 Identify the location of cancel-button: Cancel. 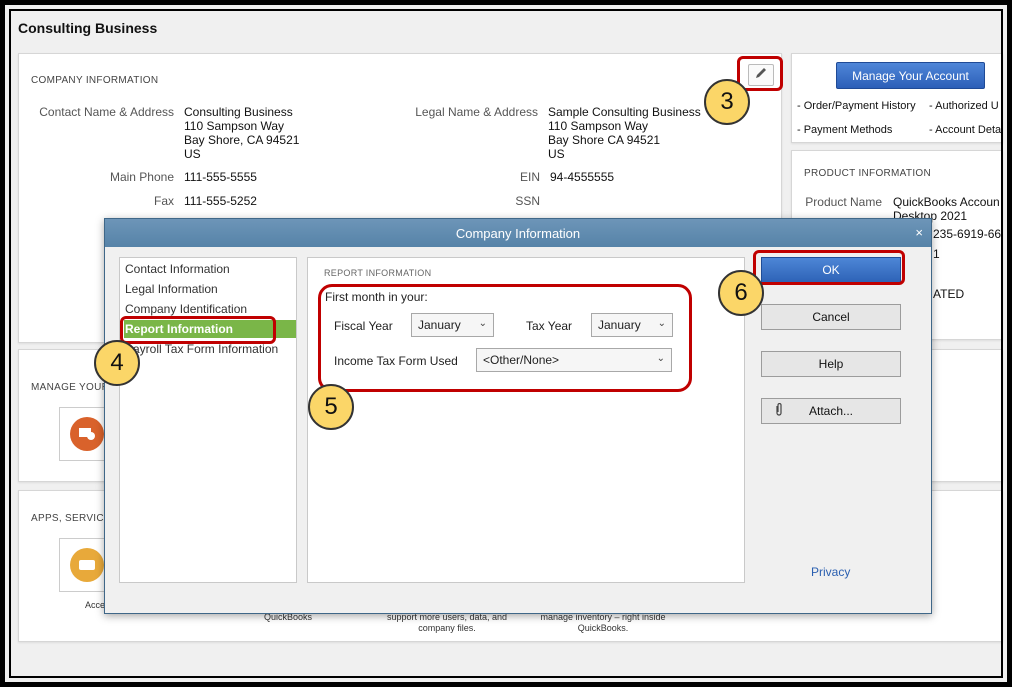
(831, 317).